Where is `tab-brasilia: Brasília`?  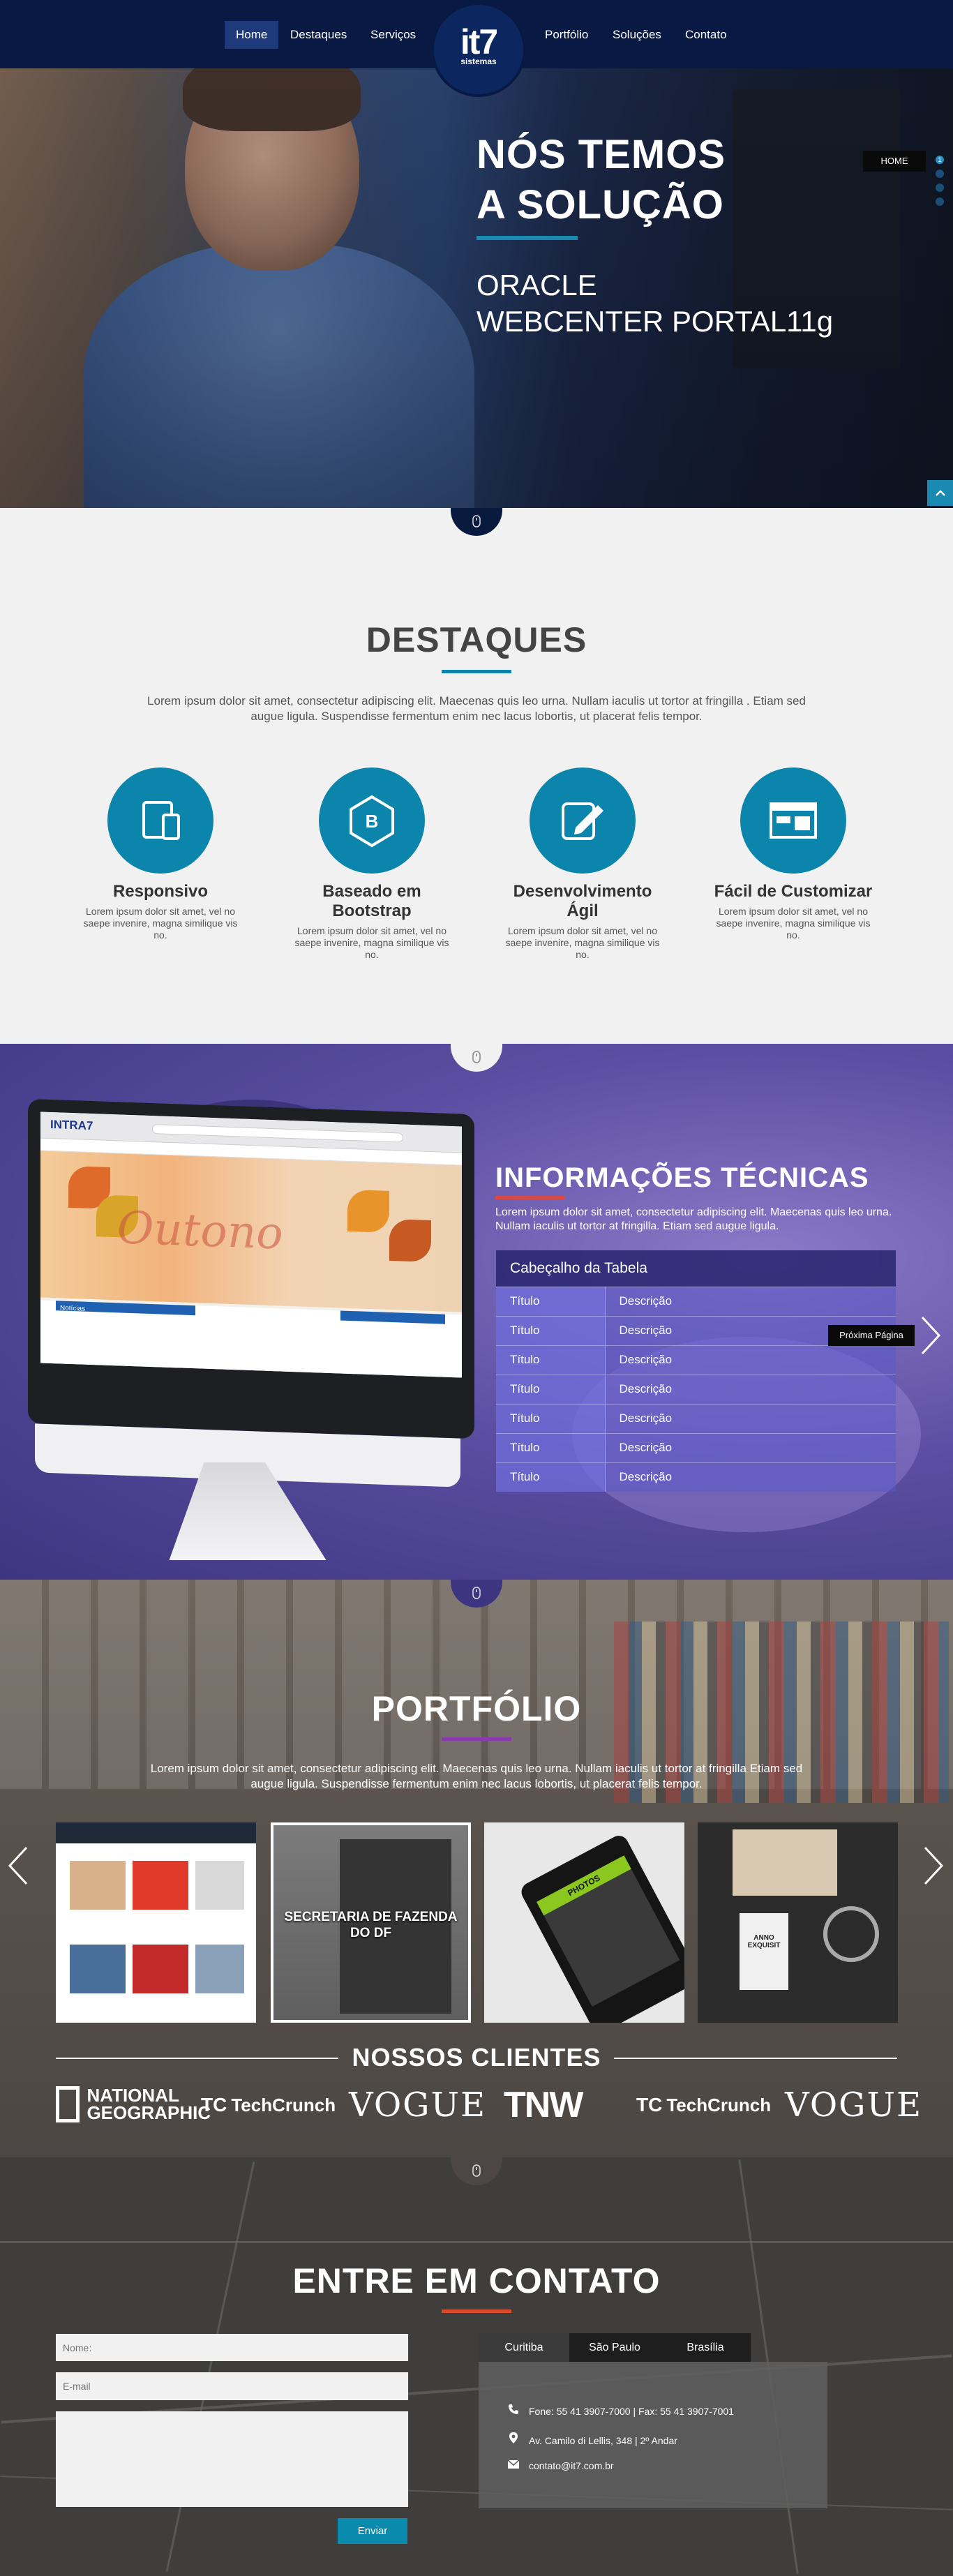
tab-brasilia: Brasília is located at coordinates (705, 2347).